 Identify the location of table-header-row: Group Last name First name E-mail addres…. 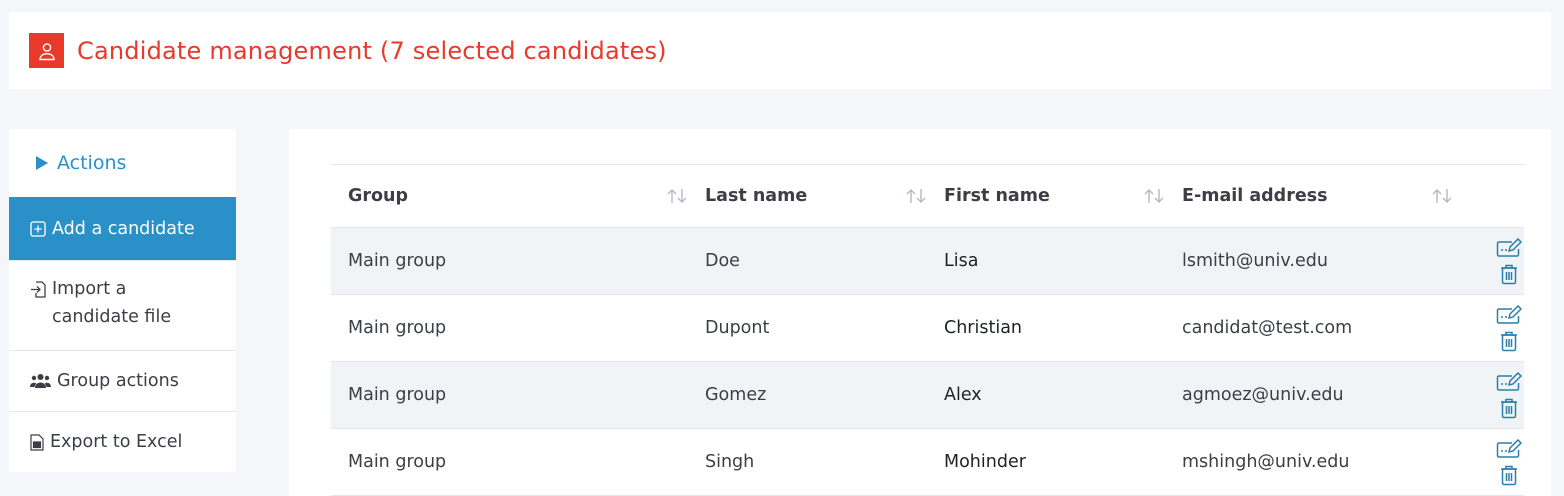
(927, 196).